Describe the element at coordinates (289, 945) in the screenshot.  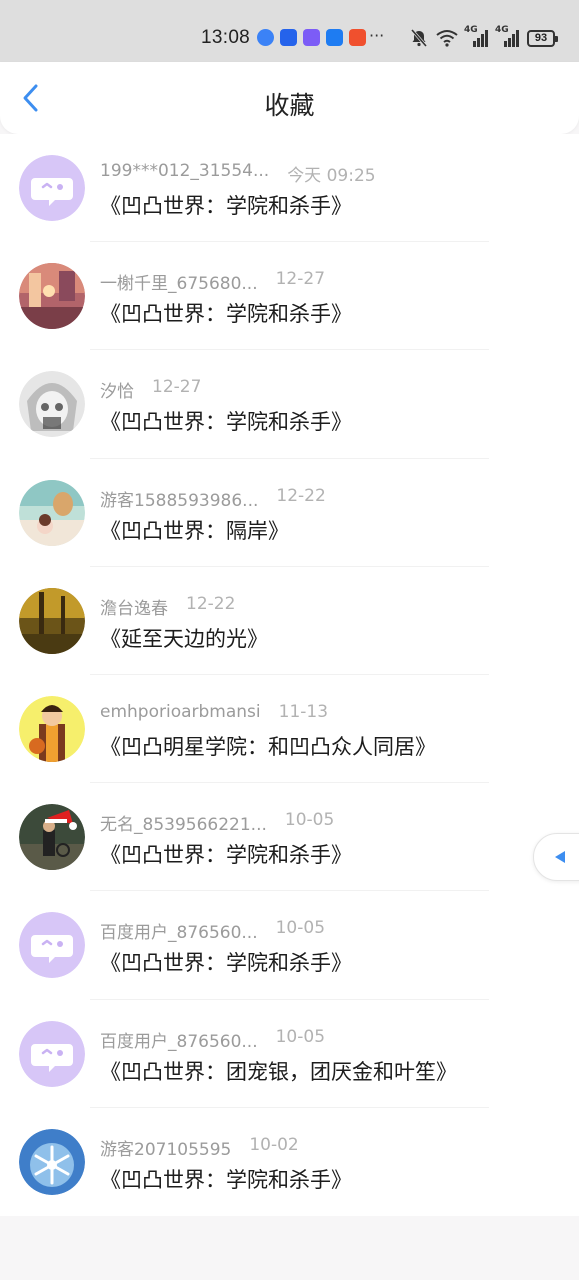
I see `list-item: 百度用户_876560... 10-05 《凹凸世界：学院和杀手》` at that location.